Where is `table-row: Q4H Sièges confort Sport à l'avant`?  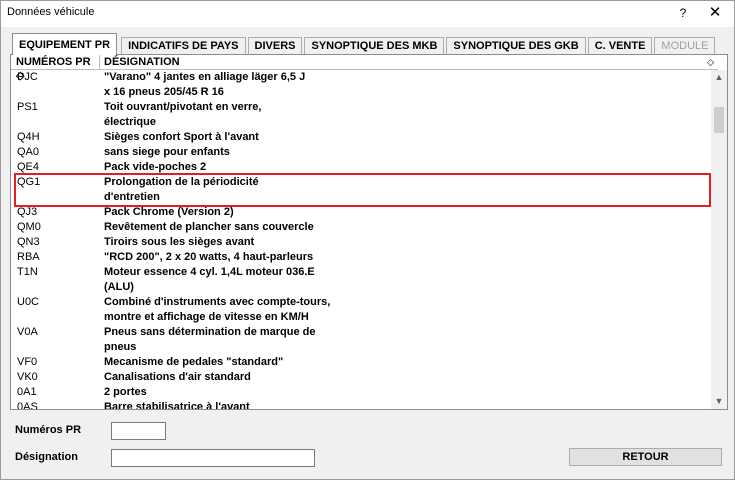
table-row: Q4H Sièges confort Sport à l'avant is located at coordinates (361, 137).